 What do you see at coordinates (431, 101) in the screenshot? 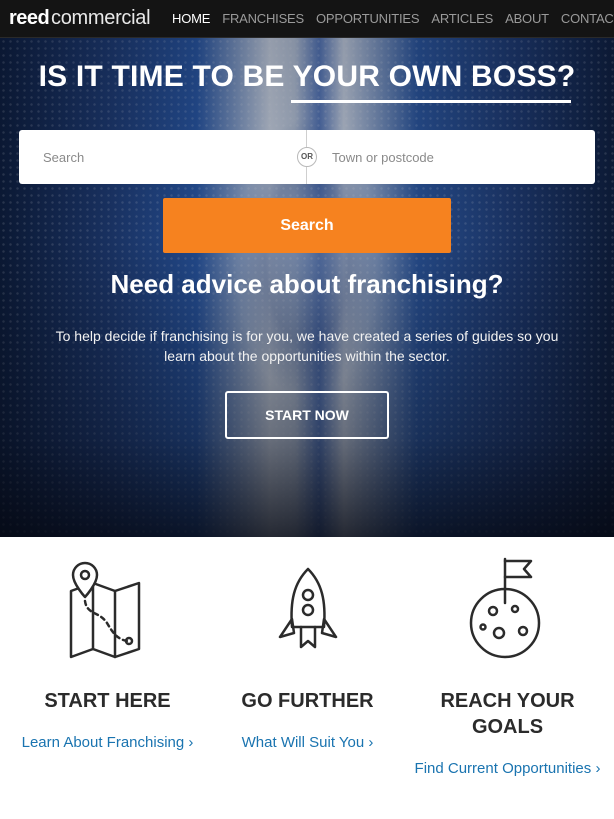
I see `headline-underline` at bounding box center [431, 101].